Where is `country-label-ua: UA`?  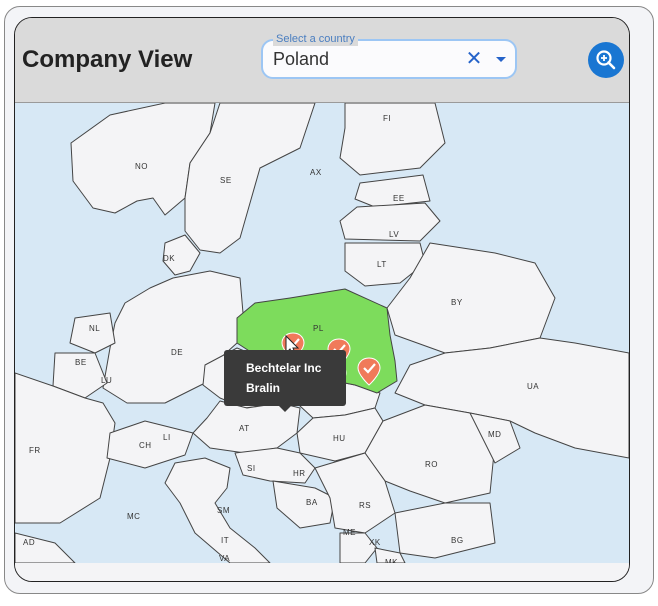
country-label-ua: UA is located at coordinates (533, 386).